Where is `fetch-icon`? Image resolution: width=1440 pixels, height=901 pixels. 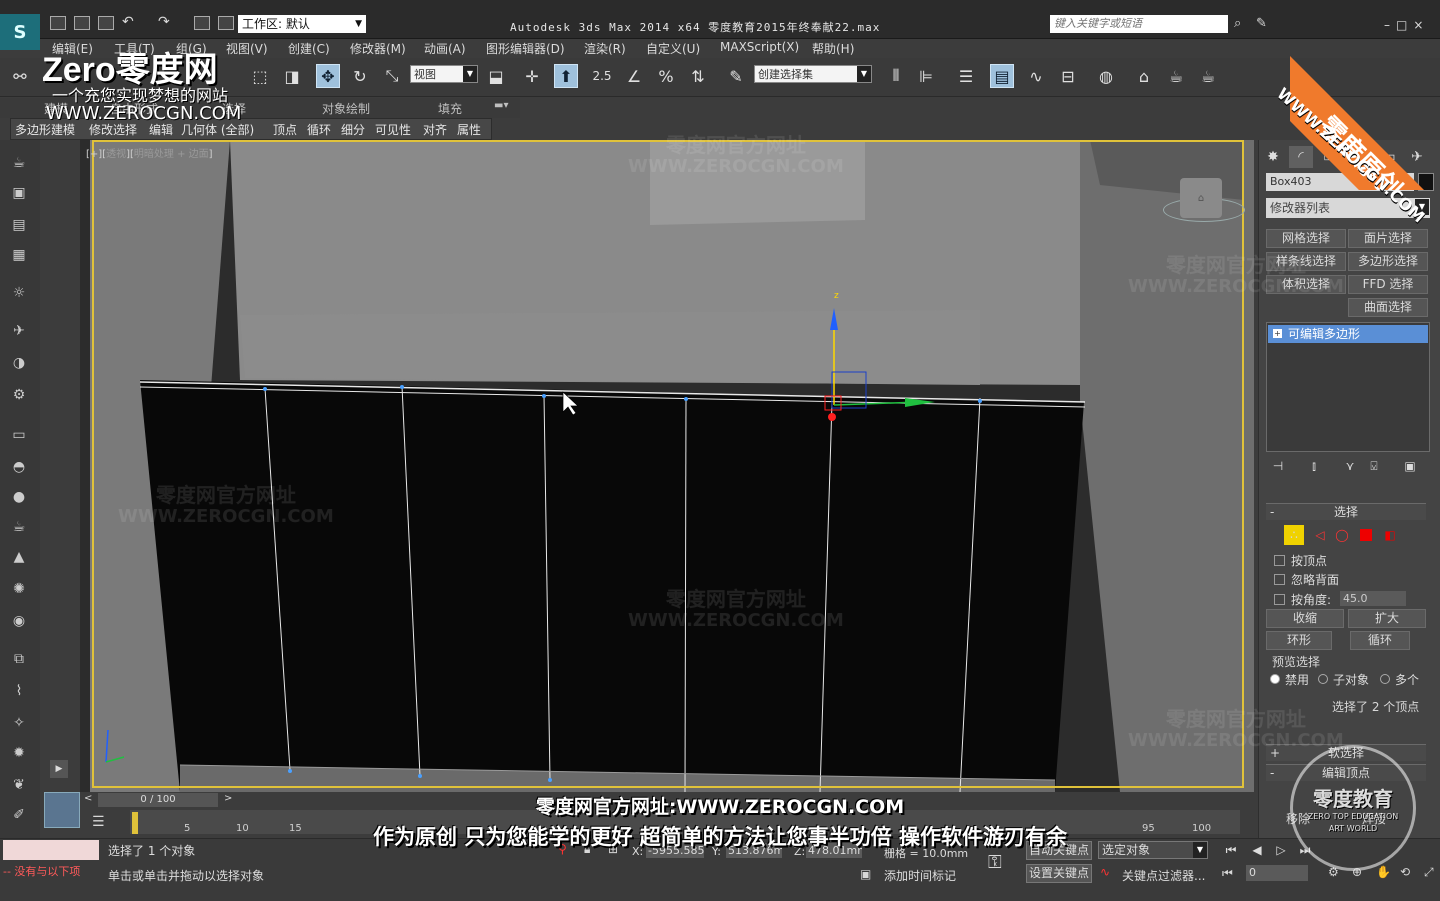
fetch-icon is located at coordinates (226, 23).